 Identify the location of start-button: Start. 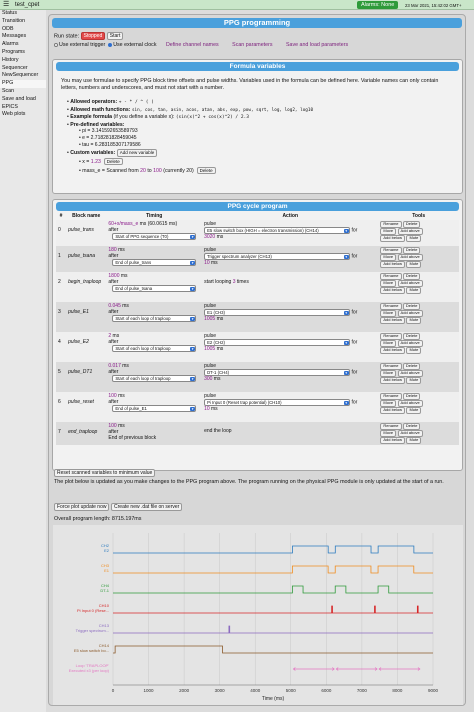
(115, 36).